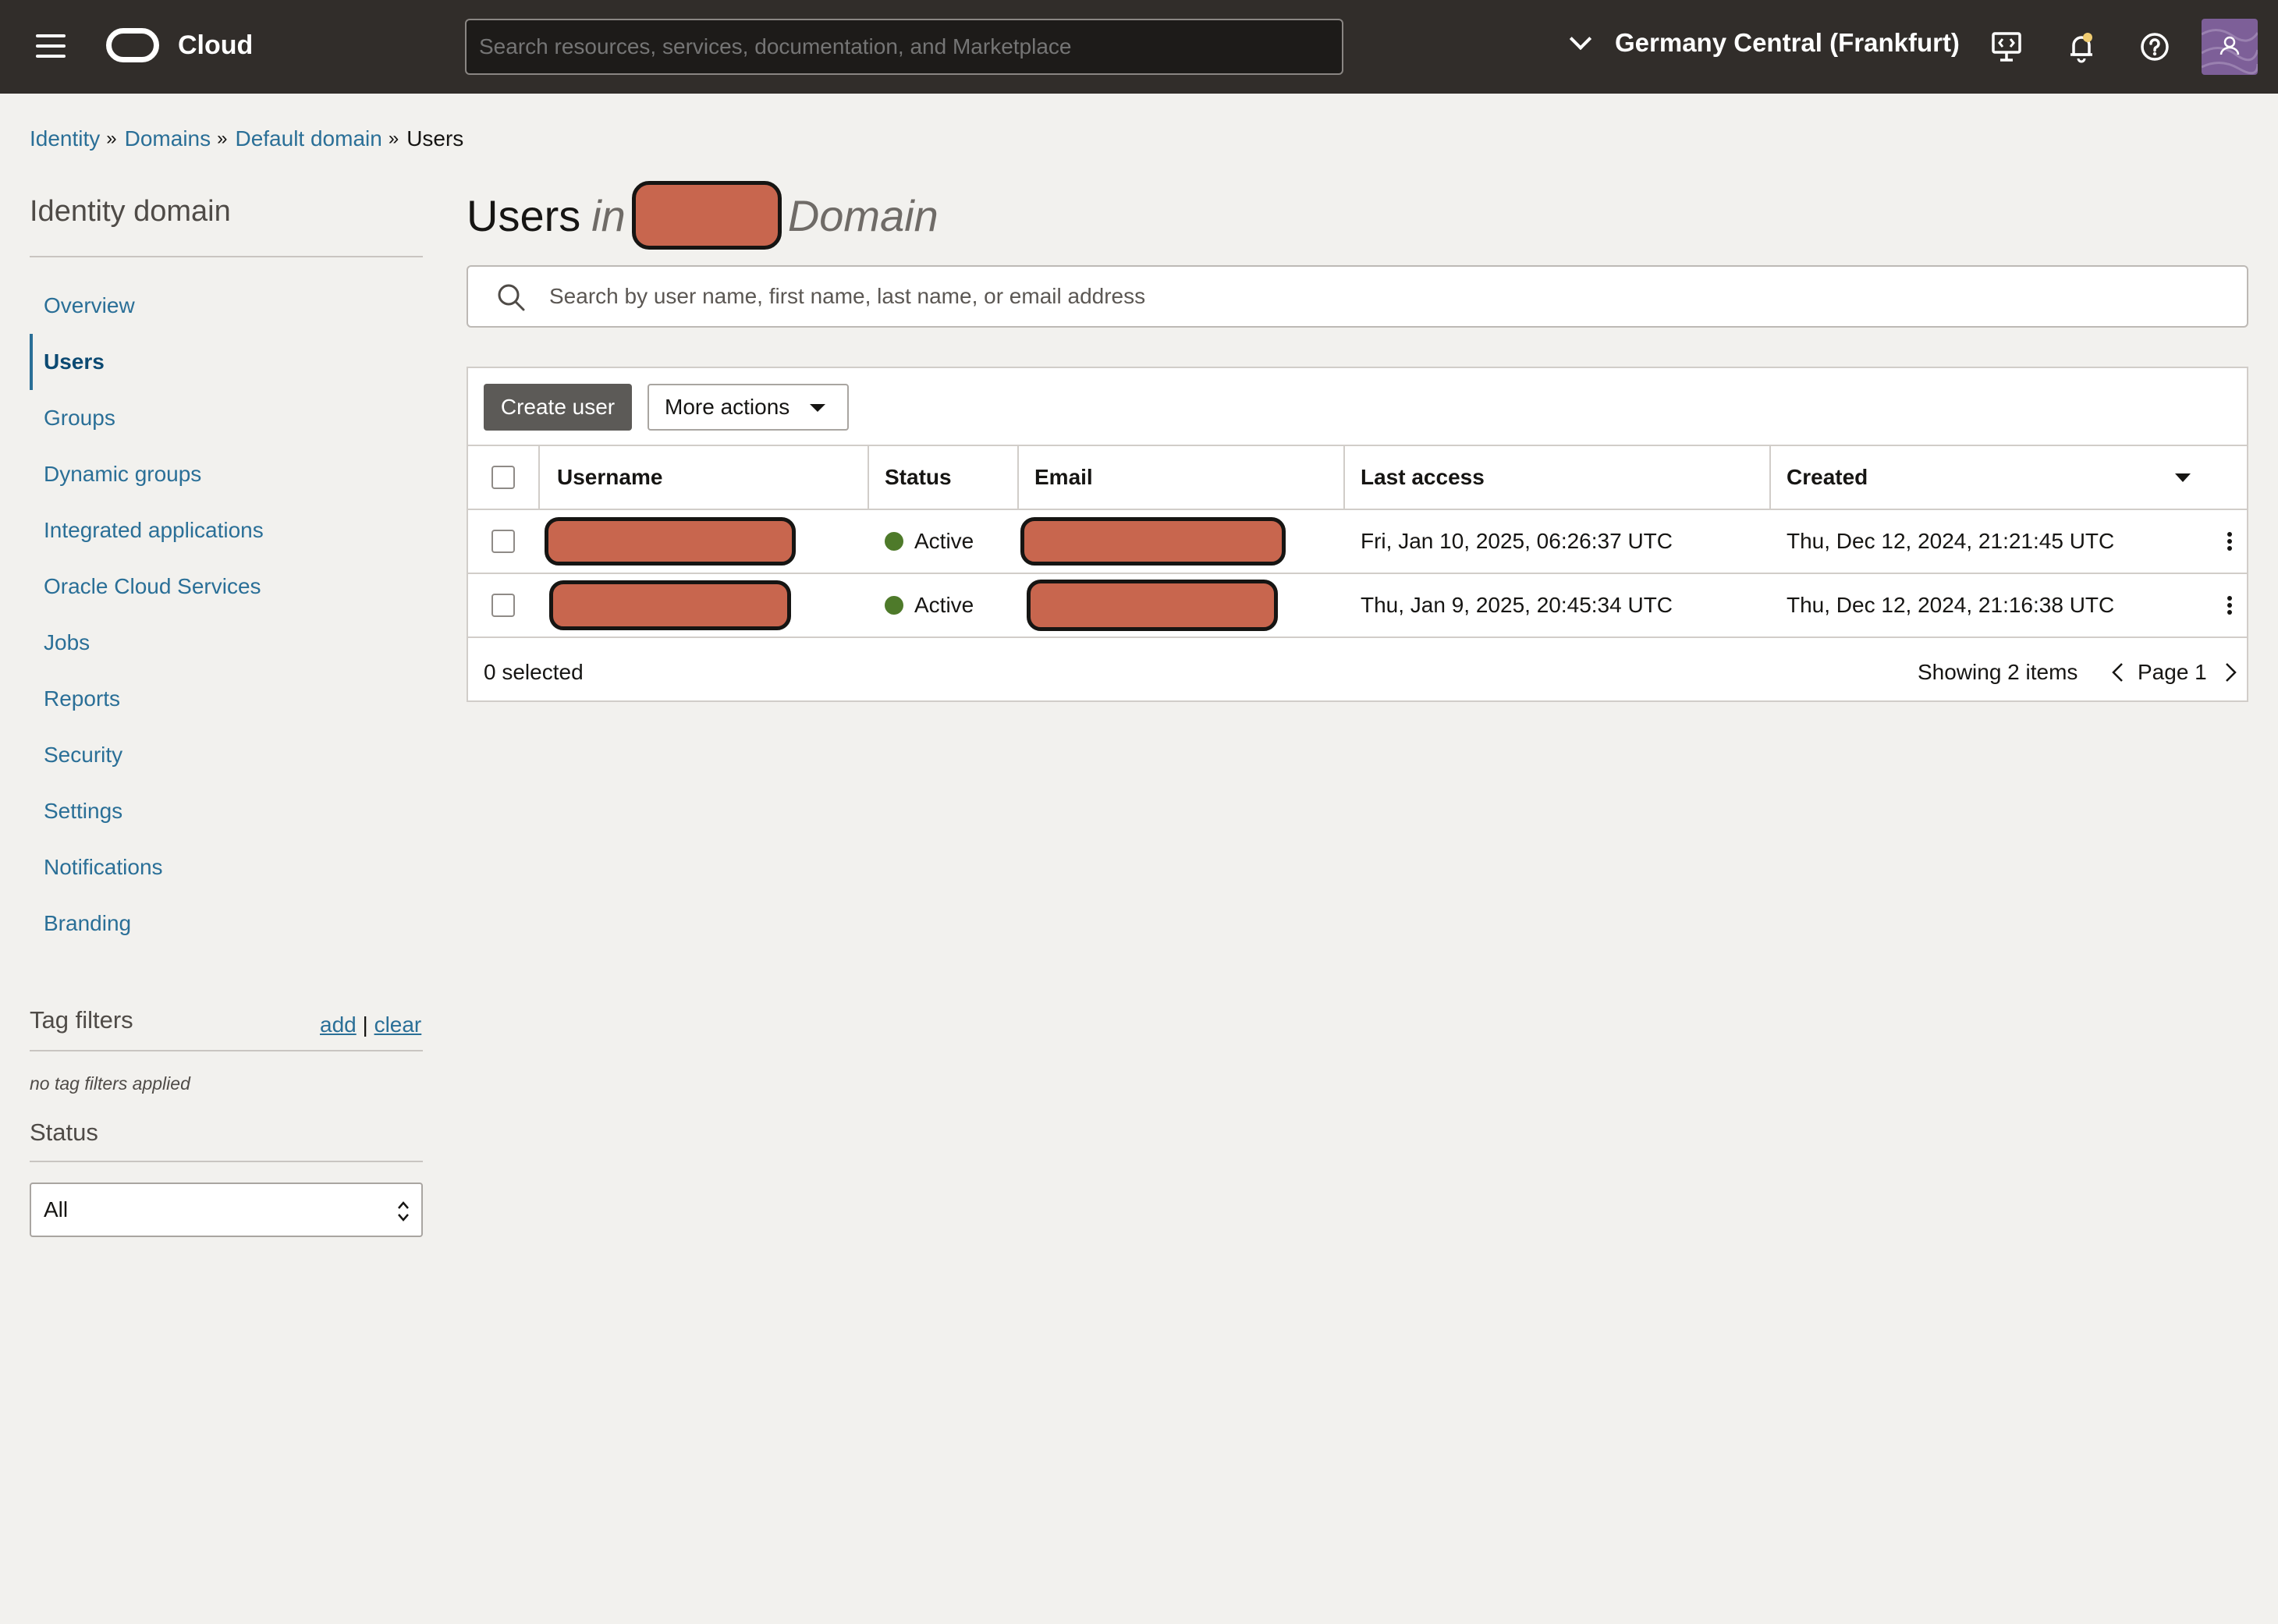 This screenshot has height=1624, width=2278. Describe the element at coordinates (226, 306) in the screenshot. I see `sidebar-item-overview: Overview` at that location.